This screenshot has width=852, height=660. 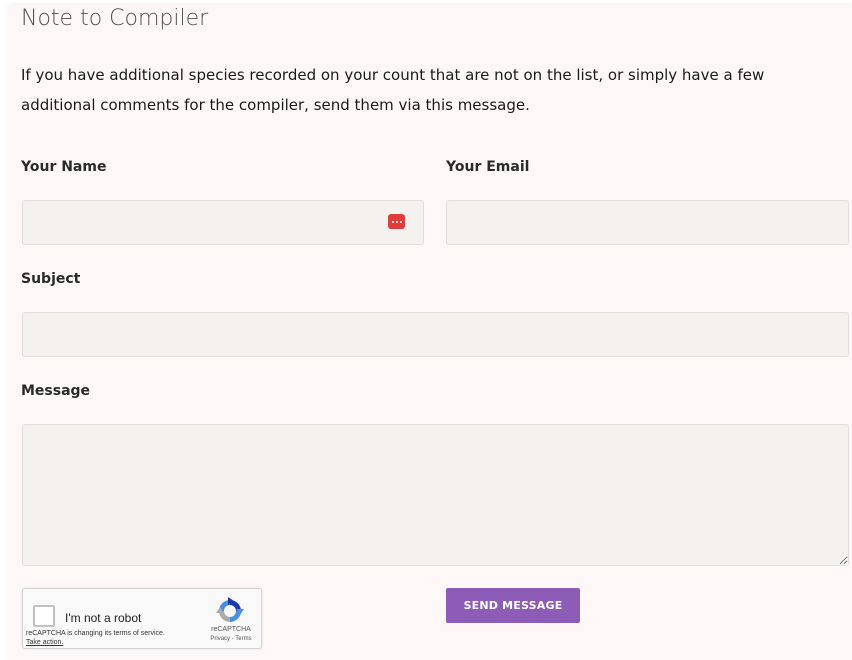 What do you see at coordinates (115, 18) in the screenshot?
I see `page-title: Note to Compiler` at bounding box center [115, 18].